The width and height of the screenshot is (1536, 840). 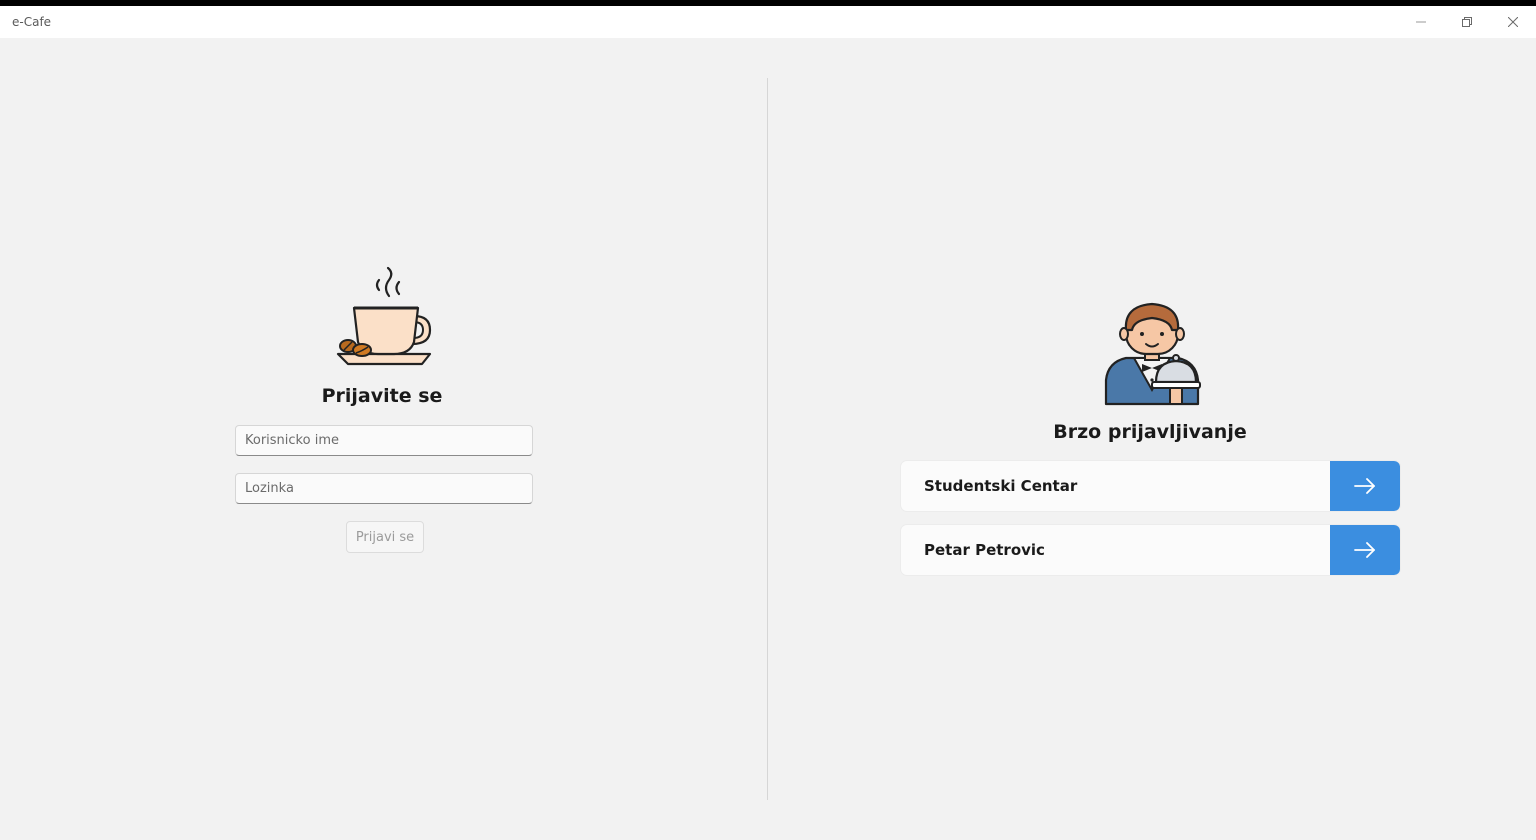 I want to click on login-button: Prijavi se, so click(x=385, y=537).